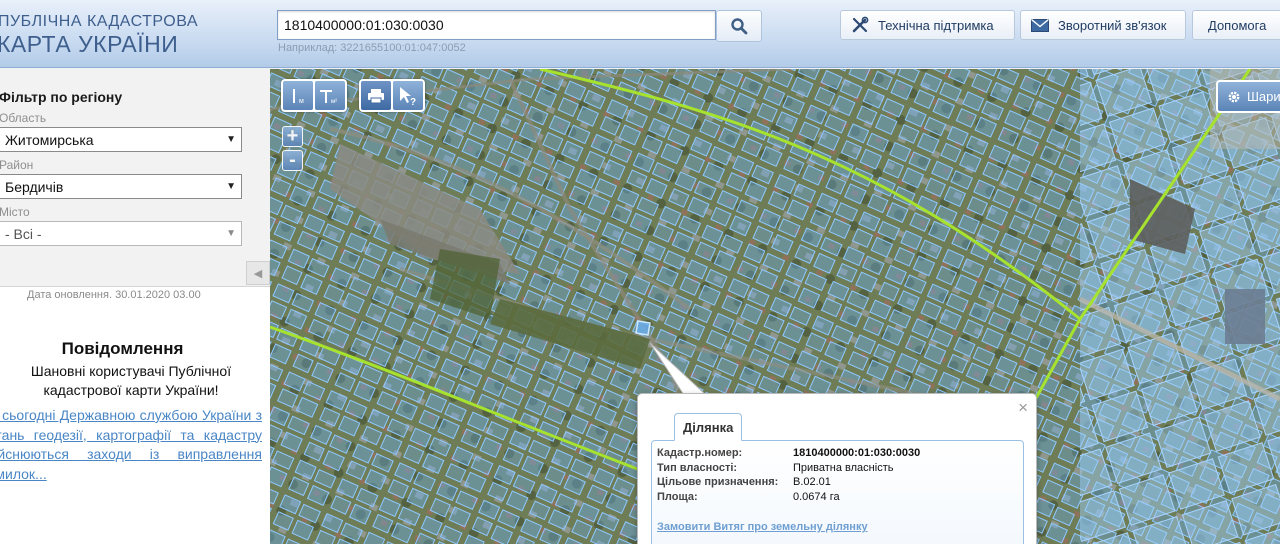  I want to click on collapse-panel-button: ◀, so click(258, 273).